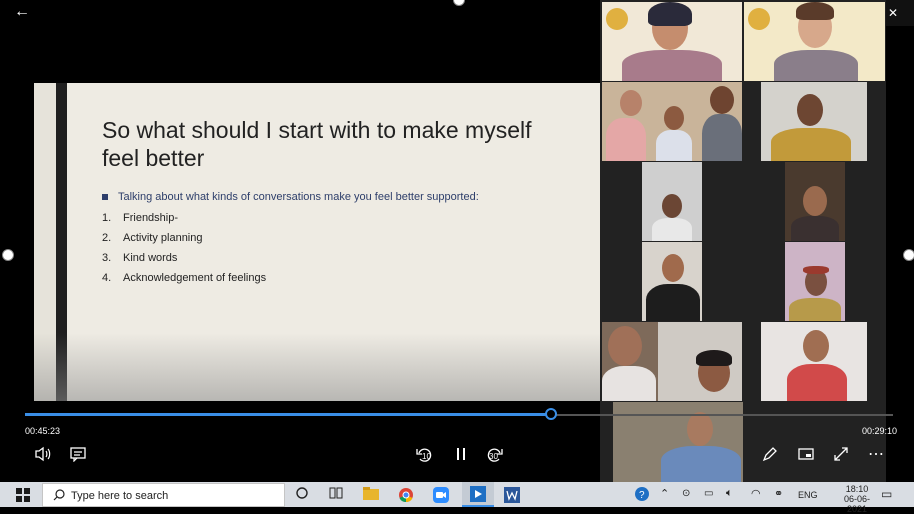 The height and width of the screenshot is (514, 914). Describe the element at coordinates (23, 497) in the screenshot. I see `windows-start-icon` at that location.